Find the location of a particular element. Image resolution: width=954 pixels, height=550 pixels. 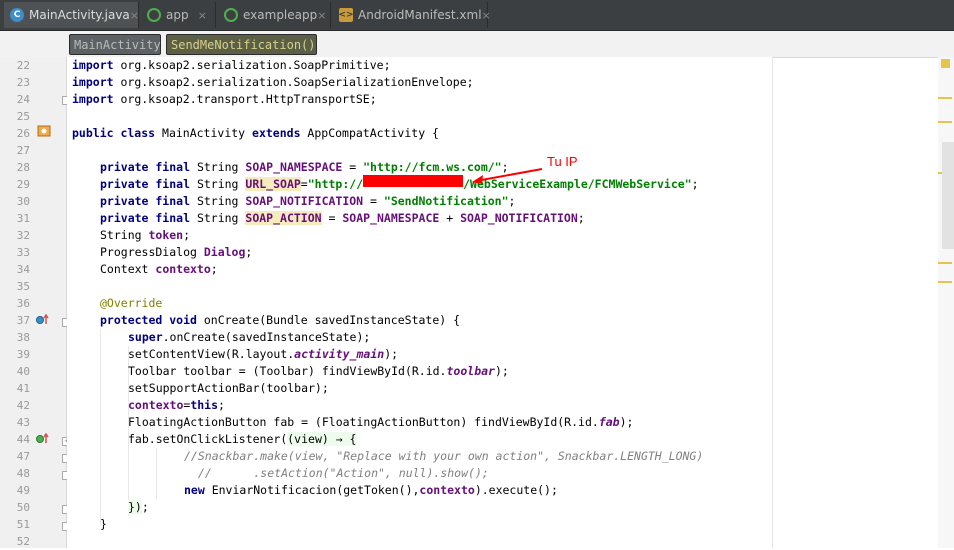

implementation-marker-icon is located at coordinates (44, 131).